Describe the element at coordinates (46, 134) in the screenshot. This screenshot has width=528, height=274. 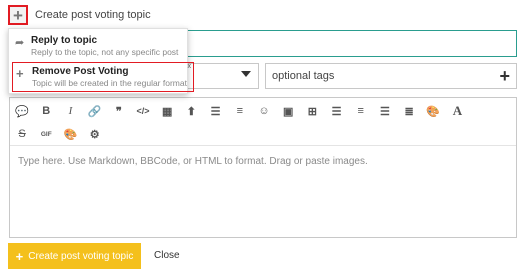
I see `gif-icon: GIF` at that location.